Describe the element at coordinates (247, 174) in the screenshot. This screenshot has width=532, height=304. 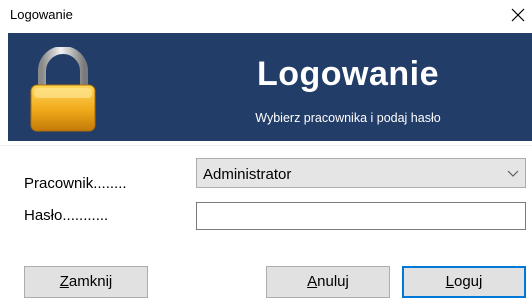
I see `employee-select-value: Administrator` at that location.